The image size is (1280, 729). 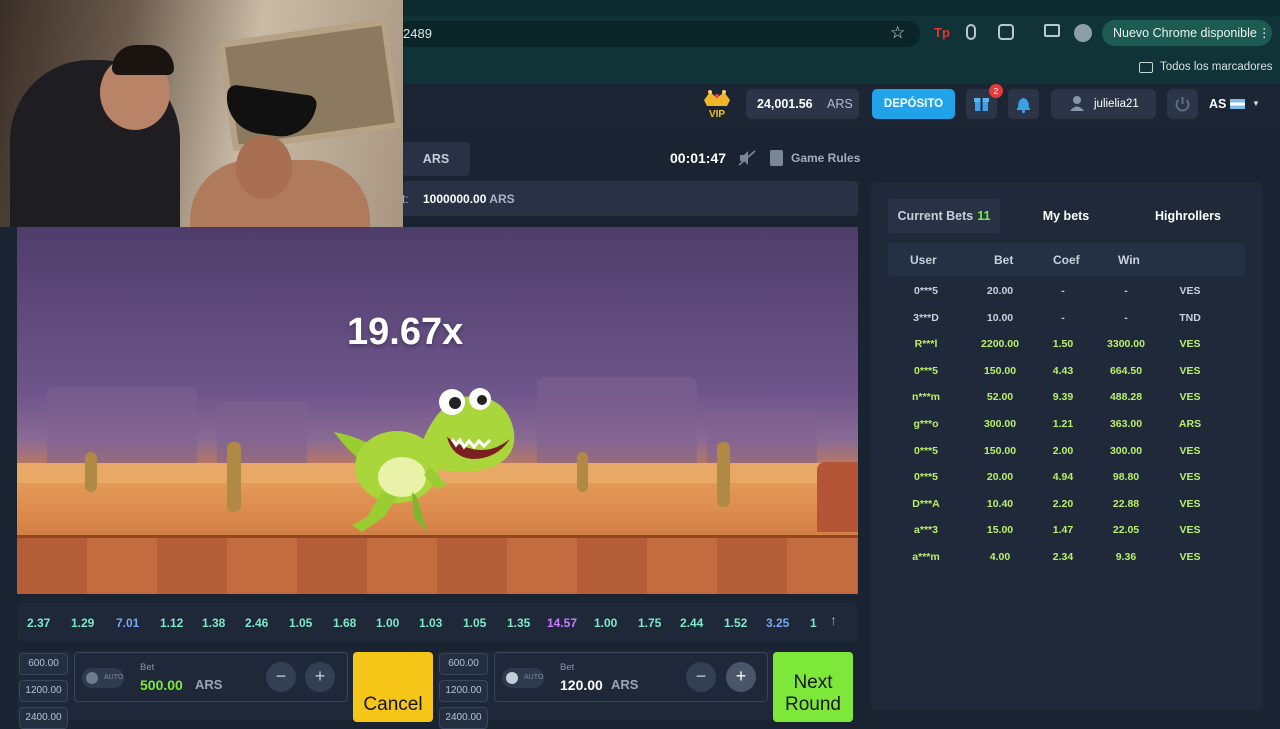 I want to click on chevron-down-icon: ▼, so click(x=1256, y=103).